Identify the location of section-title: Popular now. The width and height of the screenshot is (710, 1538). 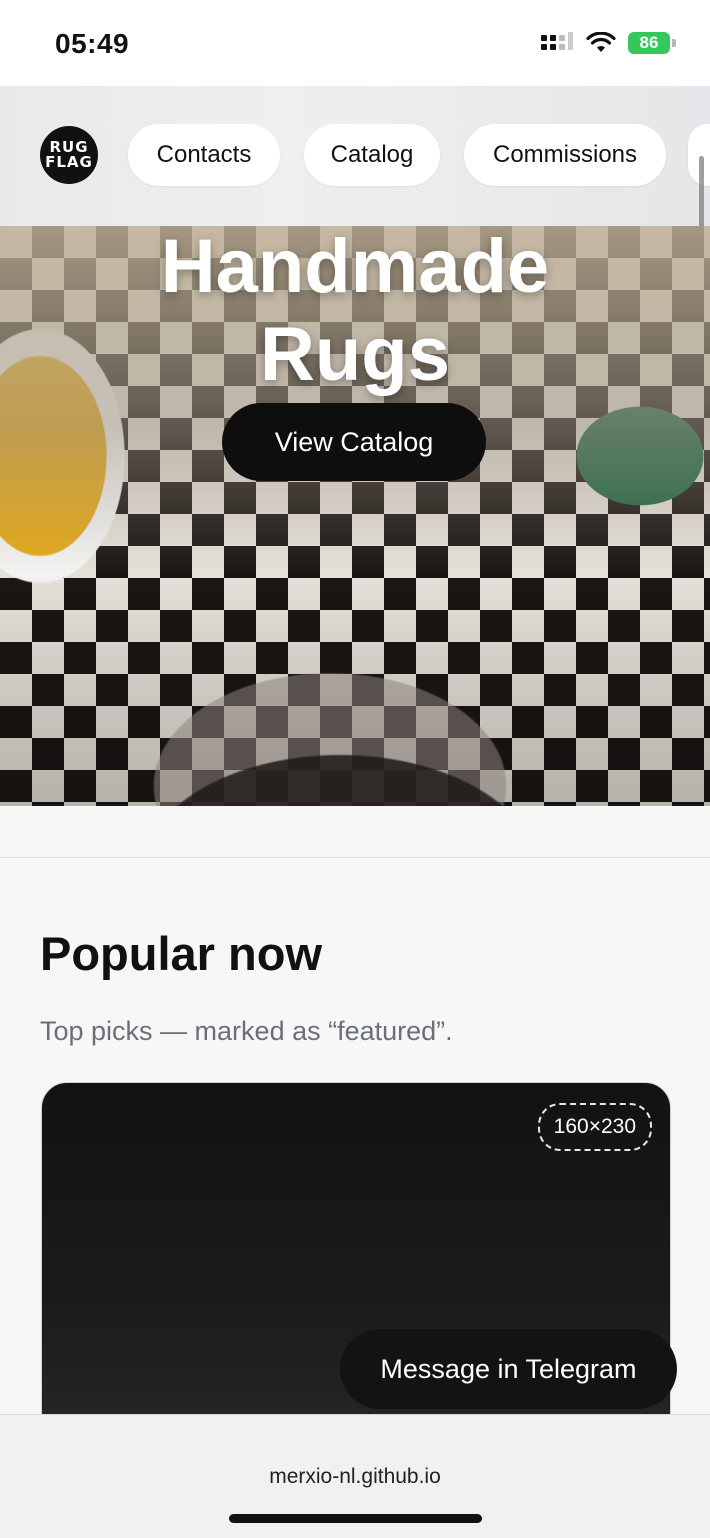
(181, 953).